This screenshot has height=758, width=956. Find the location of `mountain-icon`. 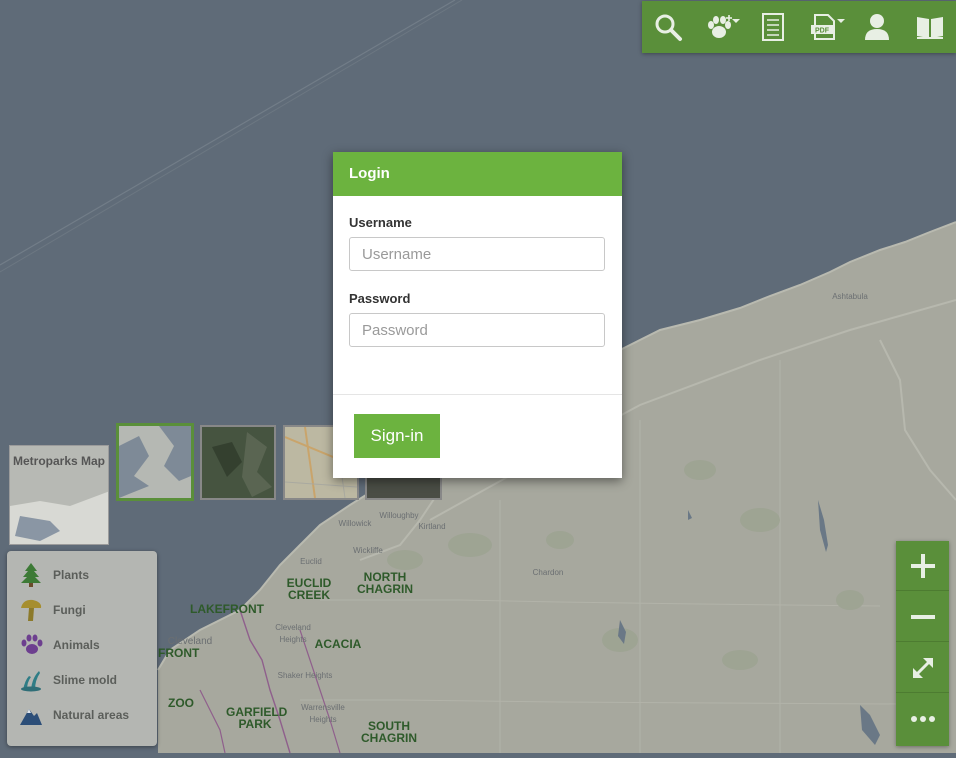

mountain-icon is located at coordinates (31, 715).